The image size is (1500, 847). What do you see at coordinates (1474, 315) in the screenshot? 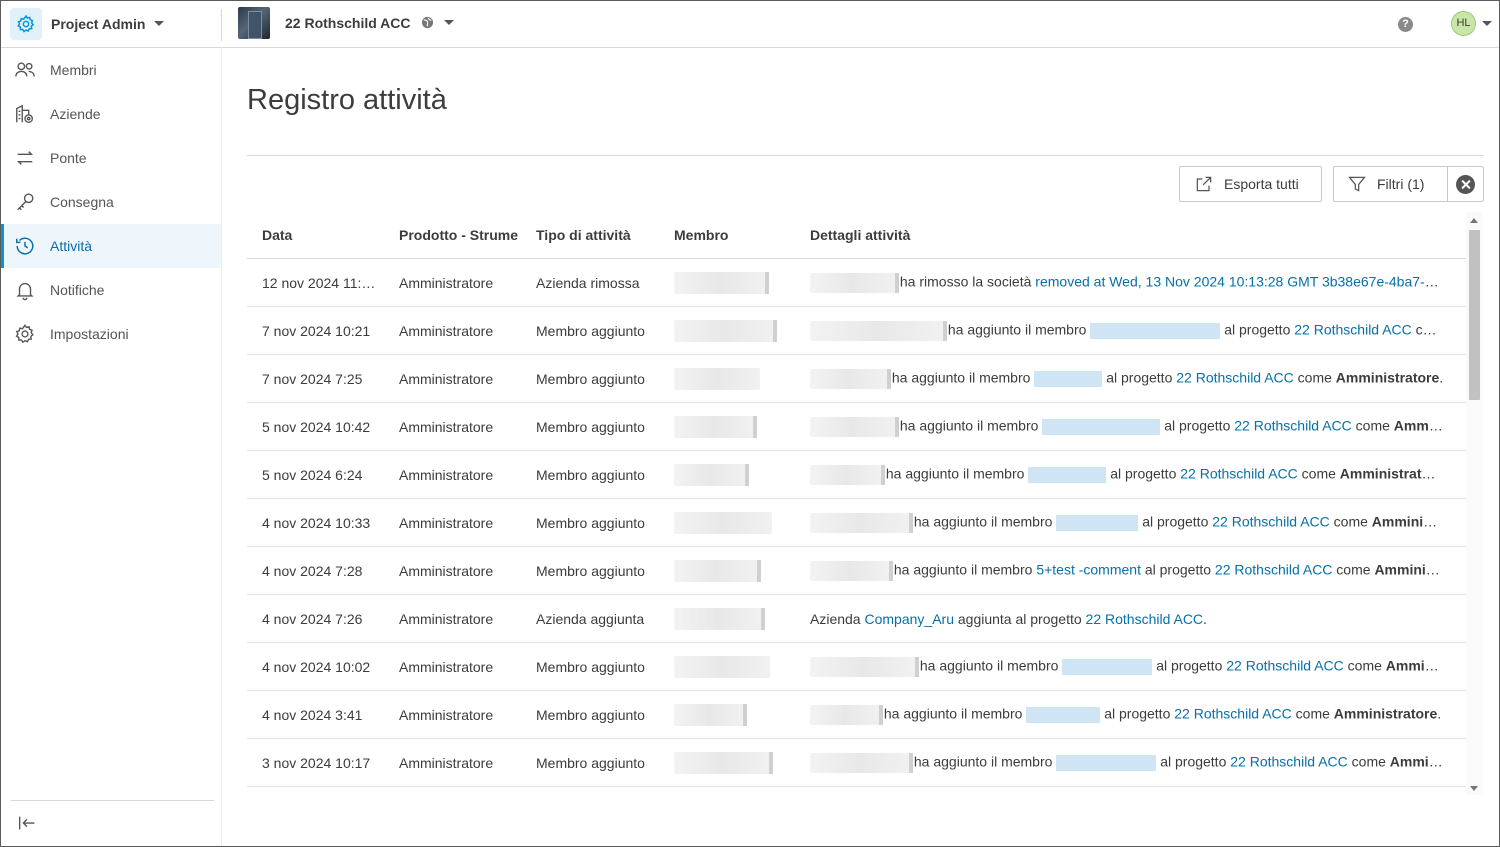
I see `scrollbar-thumb` at bounding box center [1474, 315].